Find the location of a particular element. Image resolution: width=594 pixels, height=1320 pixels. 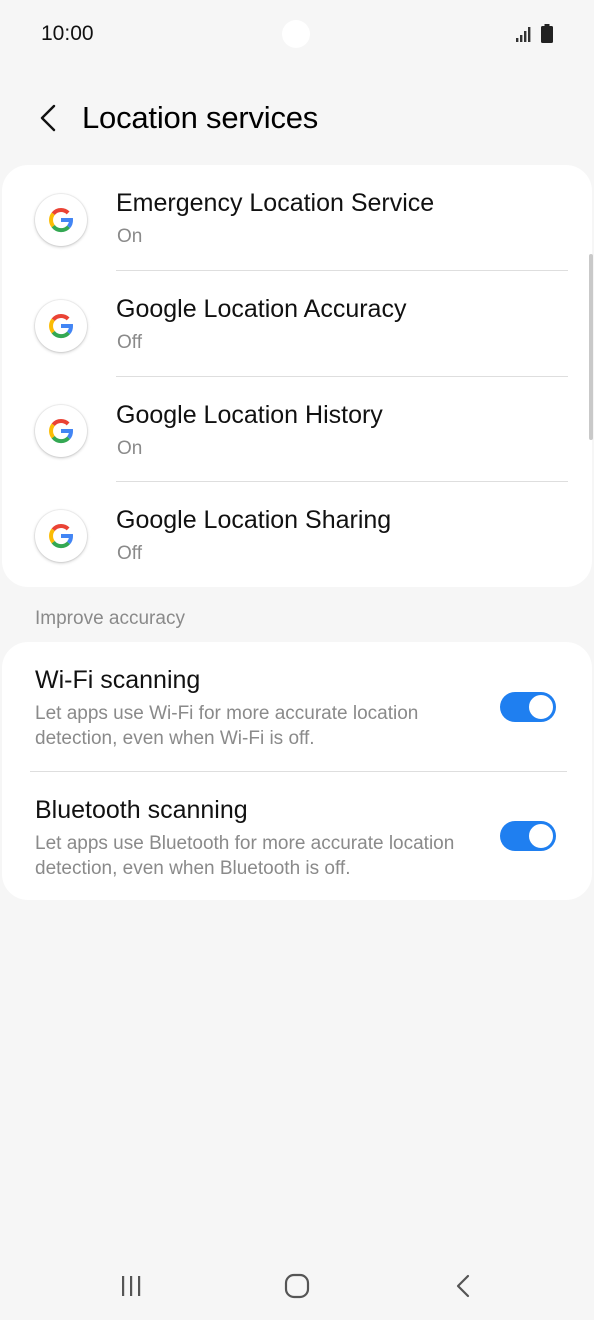

status-bar: 10:00 is located at coordinates (297, 35).